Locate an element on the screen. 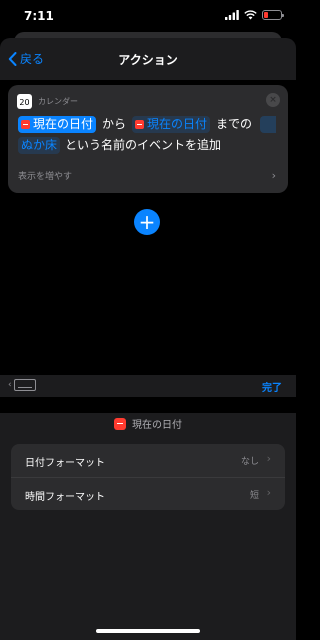  event-name-token-label: ぬか床 is located at coordinates (39, 145).